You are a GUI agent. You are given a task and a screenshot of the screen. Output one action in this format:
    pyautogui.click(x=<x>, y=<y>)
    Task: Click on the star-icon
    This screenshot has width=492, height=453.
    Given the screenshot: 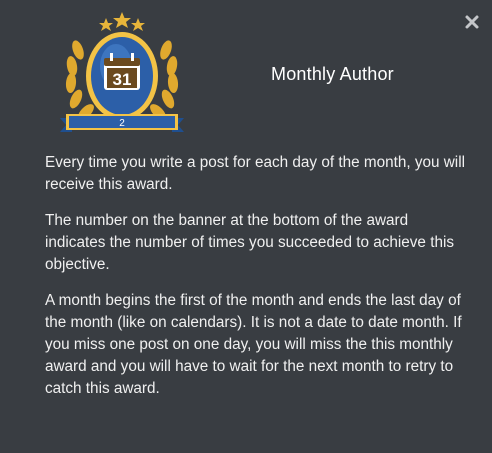 What is the action you would take?
    pyautogui.click(x=122, y=21)
    